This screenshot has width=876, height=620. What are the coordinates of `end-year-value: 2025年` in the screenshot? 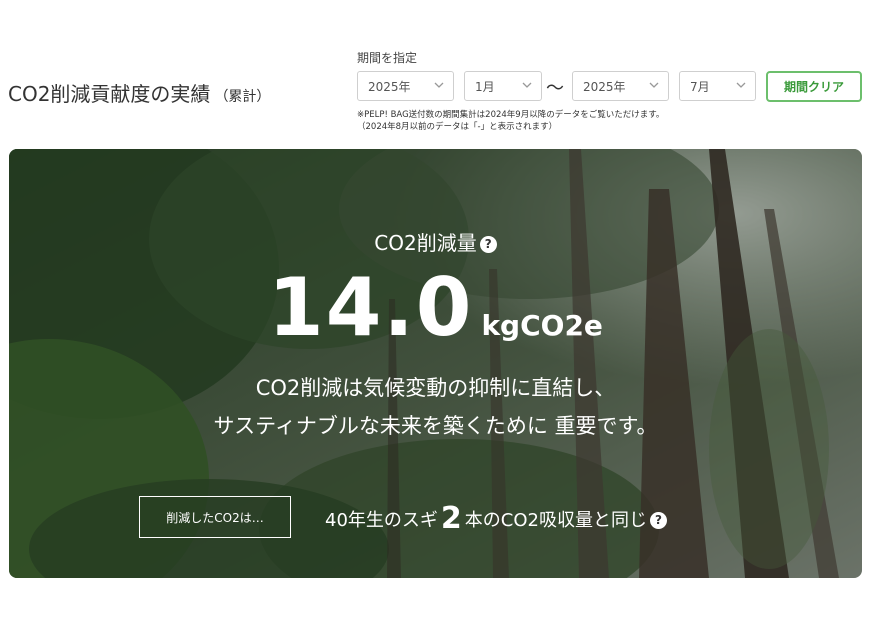 It's located at (604, 86).